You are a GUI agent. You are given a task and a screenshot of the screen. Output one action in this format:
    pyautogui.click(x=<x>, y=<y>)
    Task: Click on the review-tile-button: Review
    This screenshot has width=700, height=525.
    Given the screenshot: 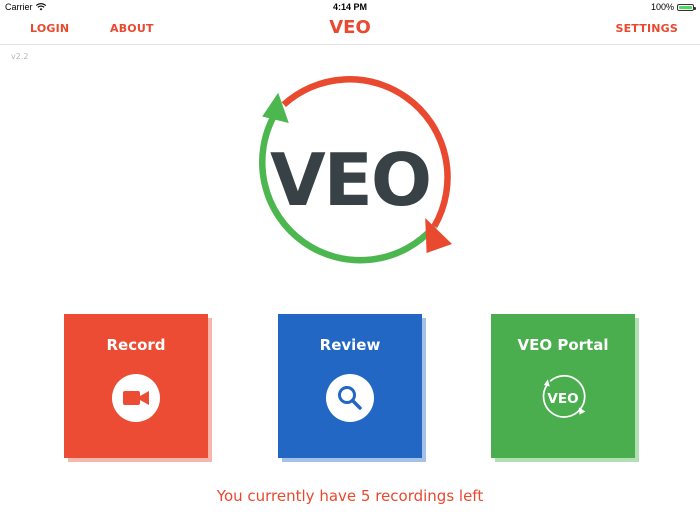 What is the action you would take?
    pyautogui.click(x=350, y=386)
    